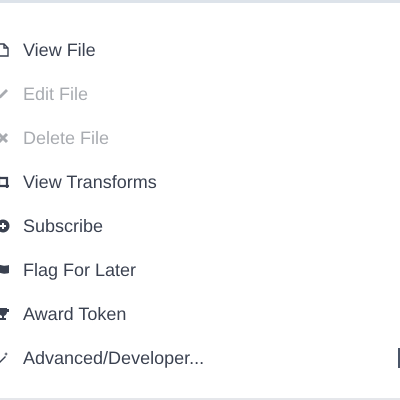 This screenshot has height=400, width=400. Describe the element at coordinates (5, 94) in the screenshot. I see `pencil-icon` at that location.